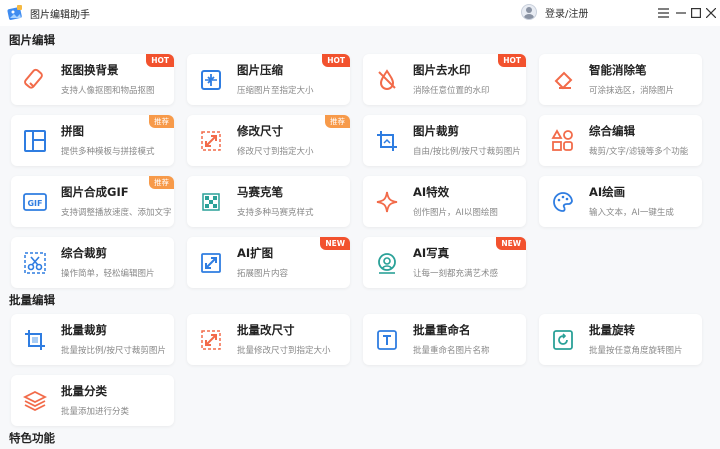  I want to click on user-avatar-icon, so click(529, 12).